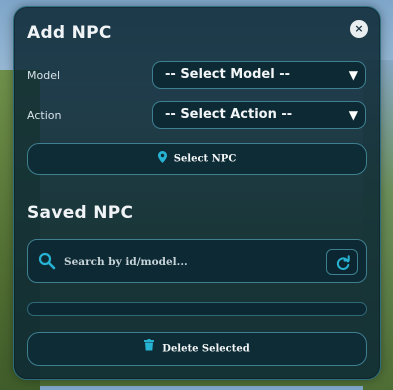 This screenshot has height=390, width=393. What do you see at coordinates (44, 75) in the screenshot?
I see `model-label: Model` at bounding box center [44, 75].